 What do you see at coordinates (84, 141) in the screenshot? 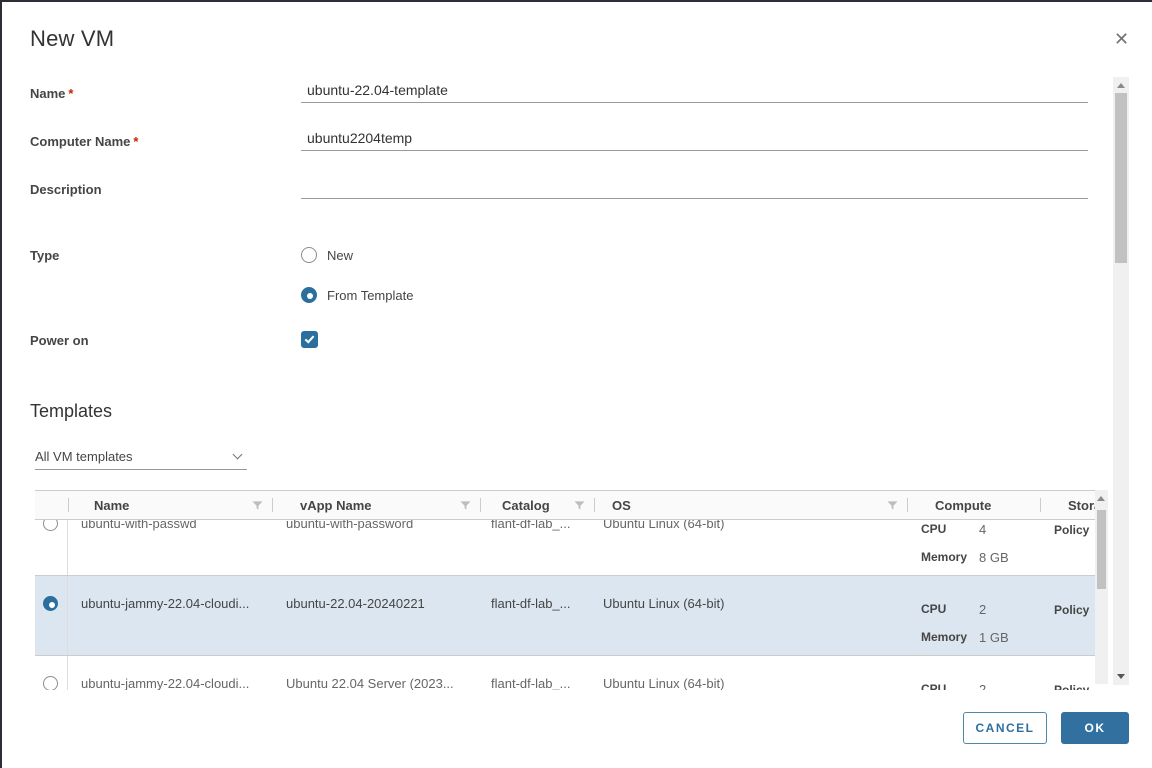
I see `computer-name-label: Computer Name *` at bounding box center [84, 141].